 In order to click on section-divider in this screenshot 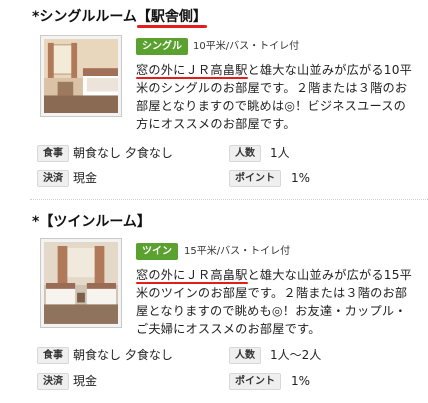, I will do `click(229, 199)`.